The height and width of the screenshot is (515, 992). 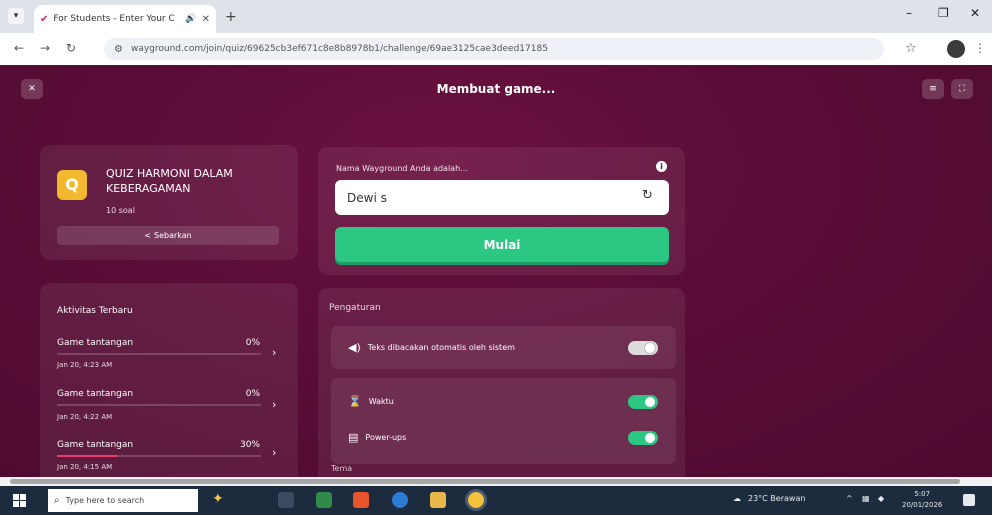 What do you see at coordinates (643, 402) in the screenshot?
I see `timer-toggle` at bounding box center [643, 402].